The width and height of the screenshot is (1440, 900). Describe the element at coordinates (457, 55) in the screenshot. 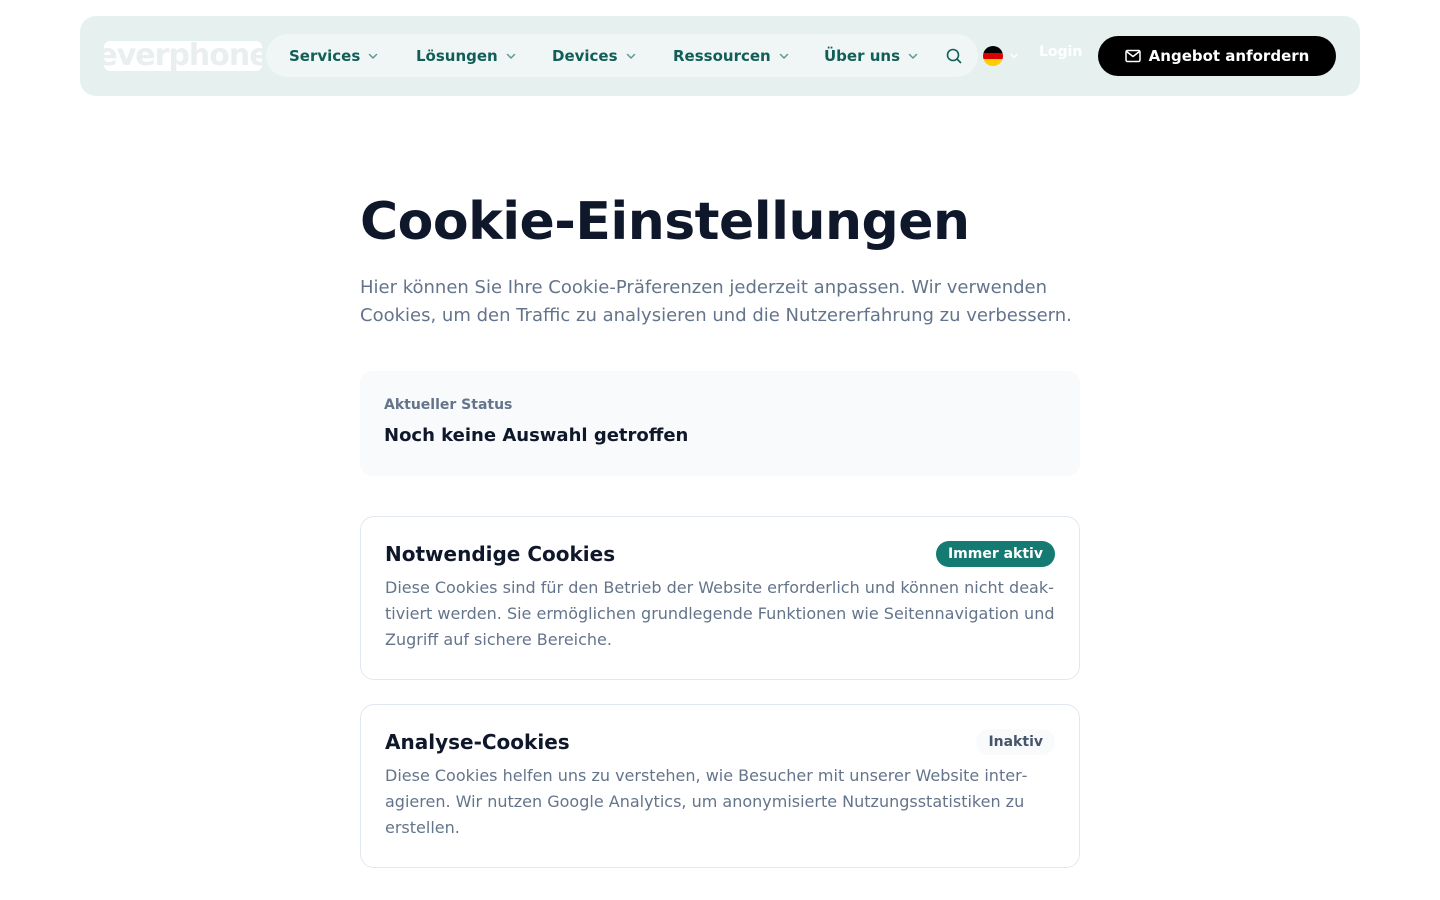

I see `nav-item-label: Lösungen` at that location.